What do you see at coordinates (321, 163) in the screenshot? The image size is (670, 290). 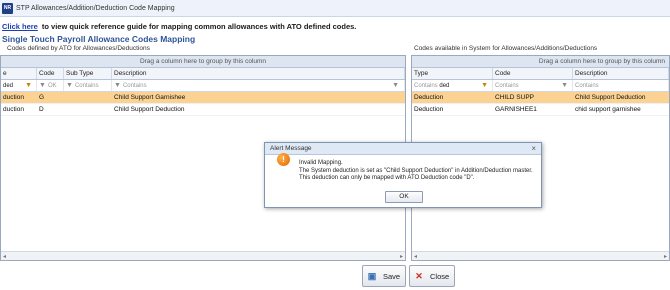 I see `alert-message-line: Invalid Mapping.` at bounding box center [321, 163].